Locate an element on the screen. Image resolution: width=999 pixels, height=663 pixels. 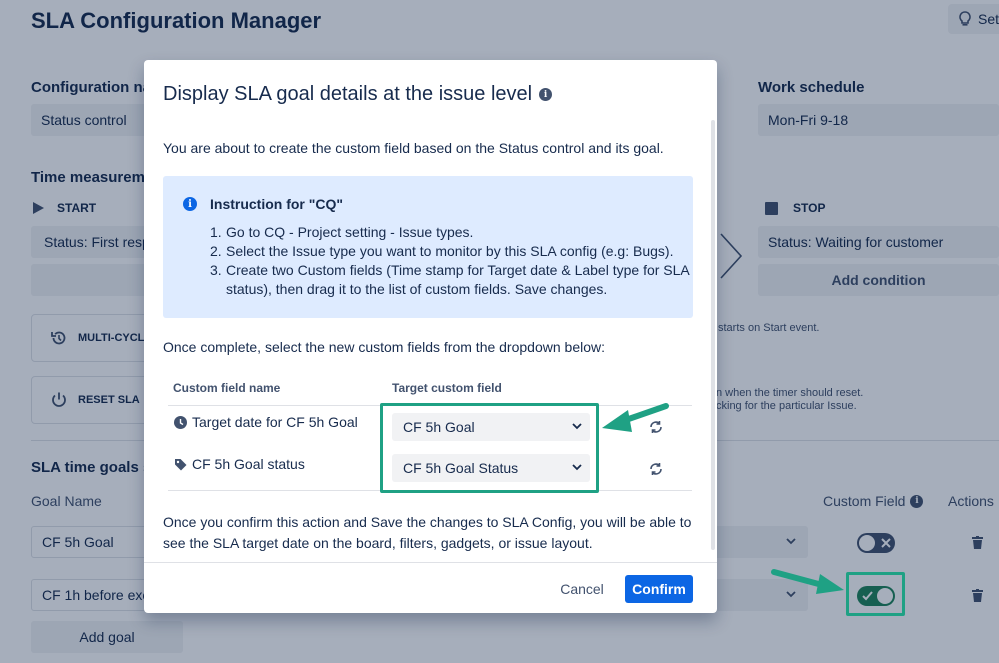
col-target-custom-field: Target custom field is located at coordinates (447, 388).